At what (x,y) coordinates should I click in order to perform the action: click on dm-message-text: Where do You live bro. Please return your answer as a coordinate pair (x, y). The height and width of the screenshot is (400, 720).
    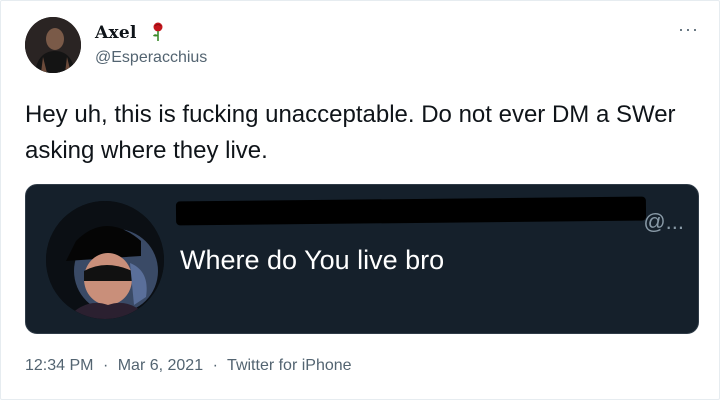
    Looking at the image, I should click on (312, 260).